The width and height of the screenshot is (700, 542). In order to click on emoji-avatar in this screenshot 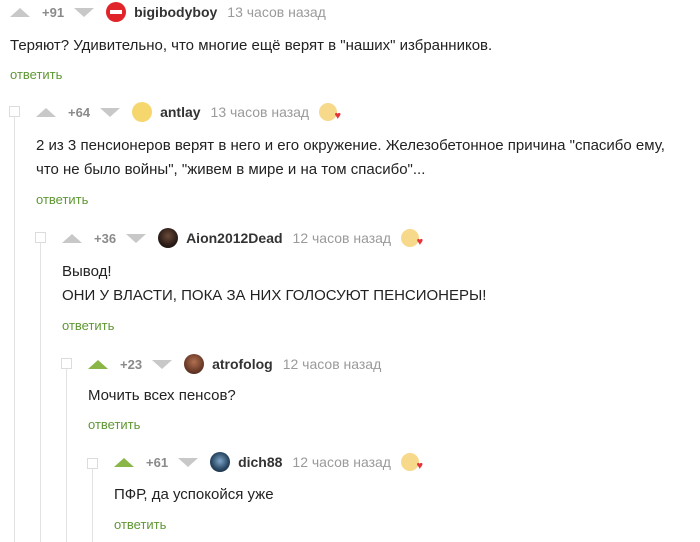, I will do `click(142, 112)`.